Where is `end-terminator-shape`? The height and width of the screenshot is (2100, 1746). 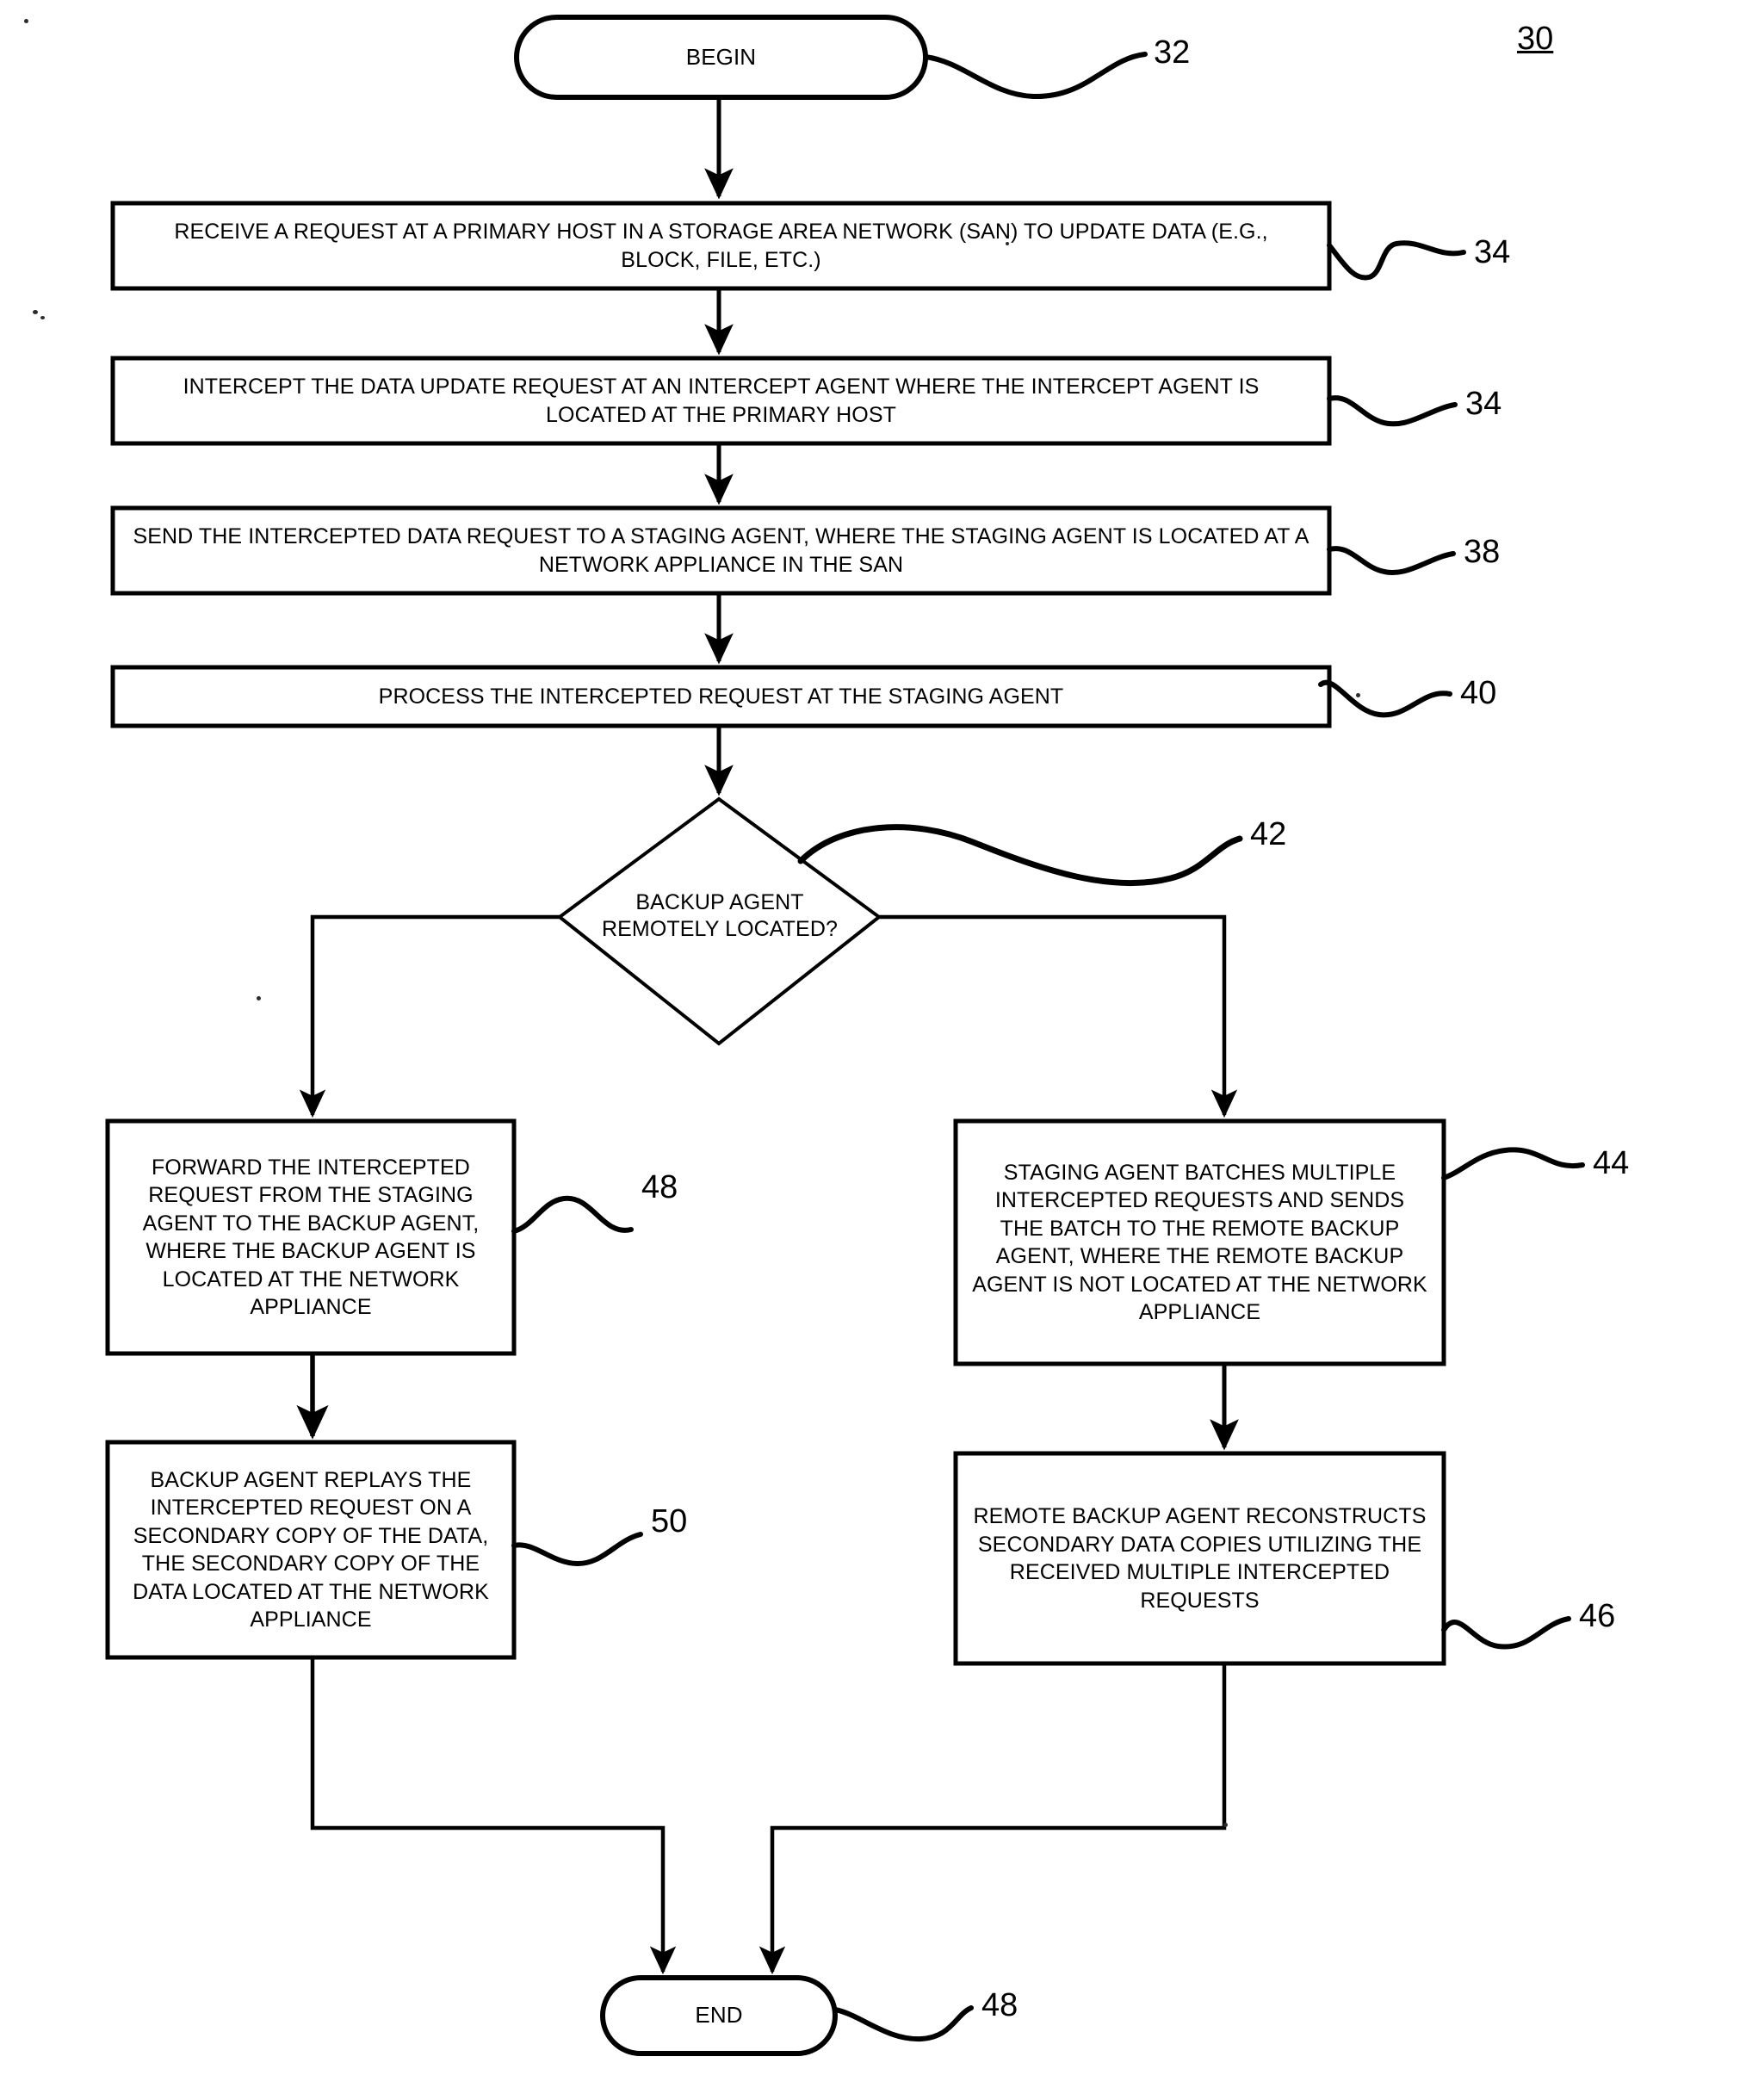
end-terminator-shape is located at coordinates (719, 2015).